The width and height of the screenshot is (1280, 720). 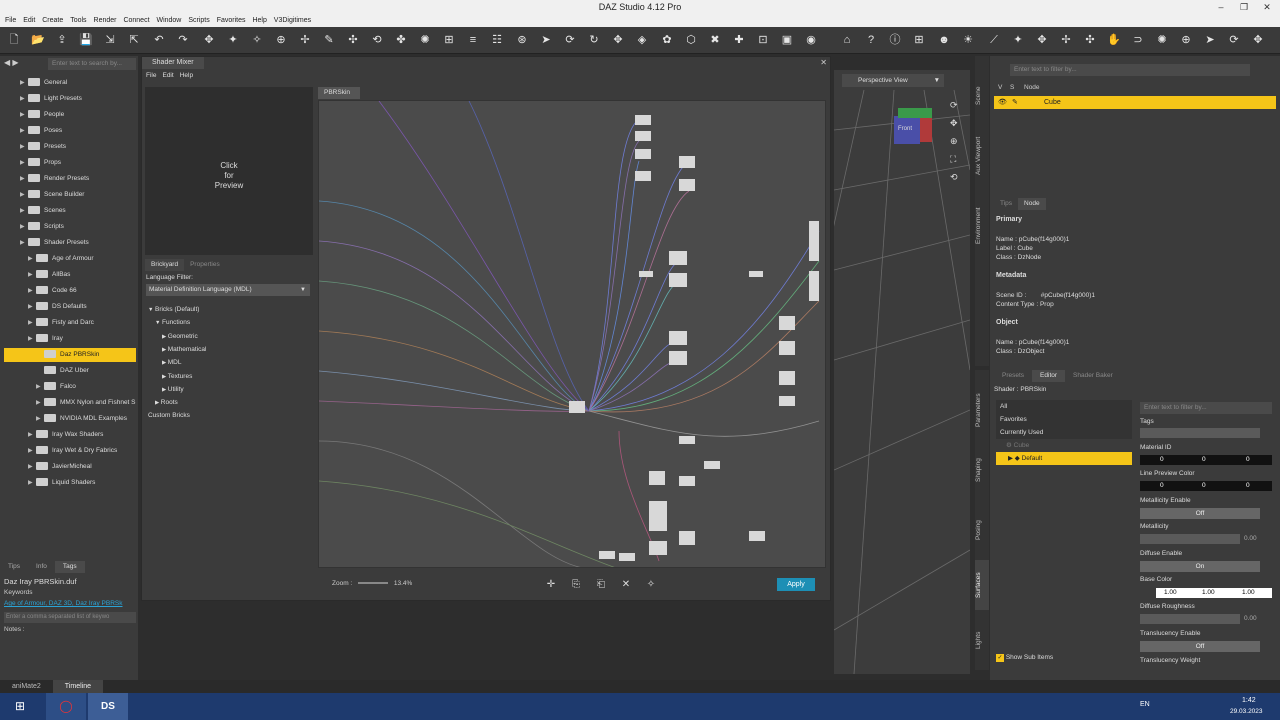 I want to click on surface-selection-icon: ✿, so click(x=667, y=40).